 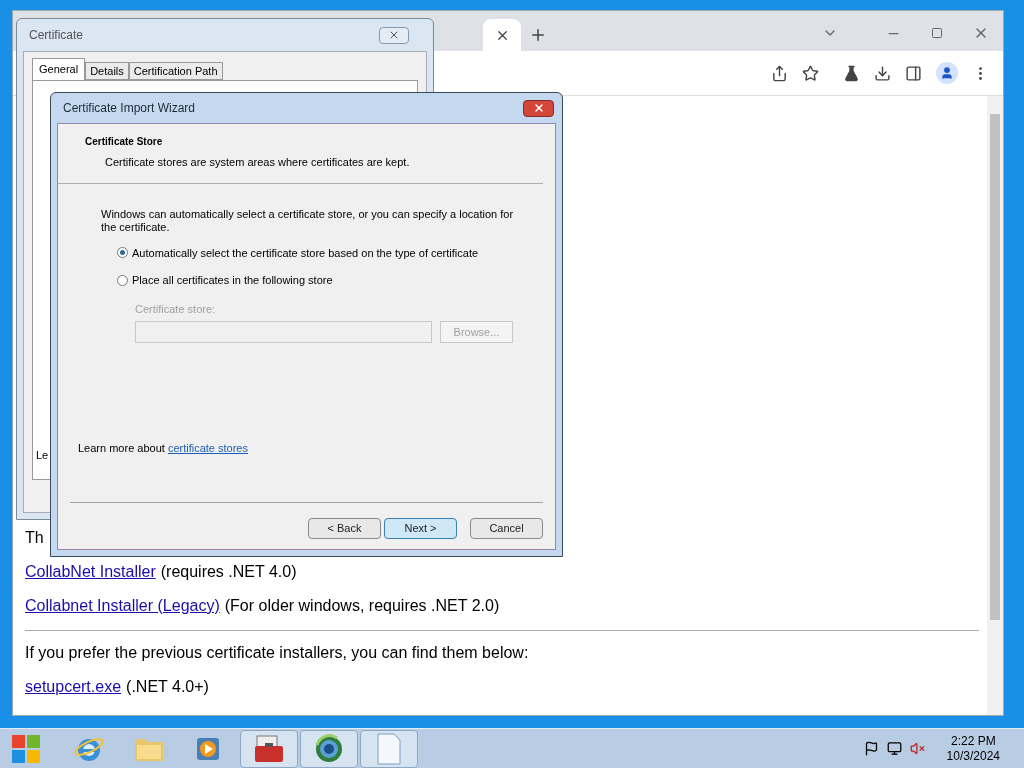 What do you see at coordinates (937, 33) in the screenshot?
I see `maximize-icon` at bounding box center [937, 33].